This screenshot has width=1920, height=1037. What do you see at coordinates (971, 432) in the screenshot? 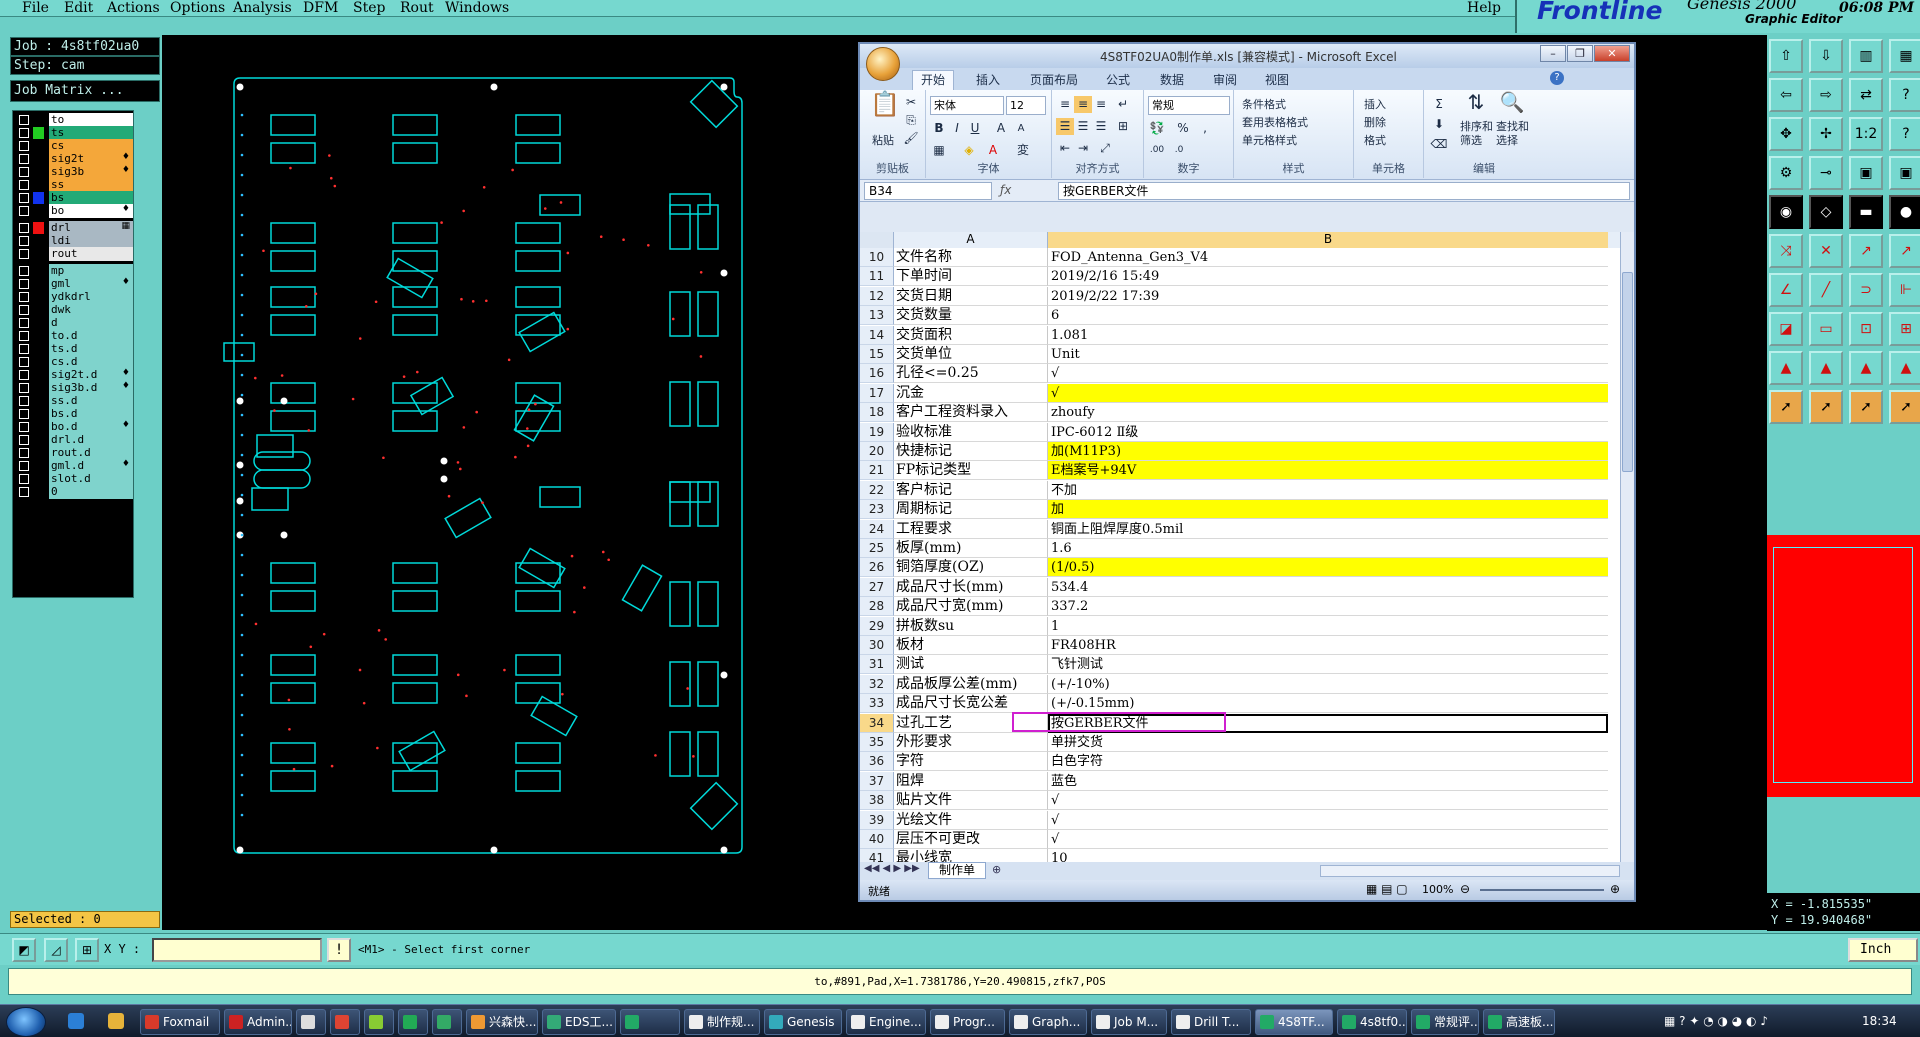
I see `cell-a: 验收标准` at bounding box center [971, 432].